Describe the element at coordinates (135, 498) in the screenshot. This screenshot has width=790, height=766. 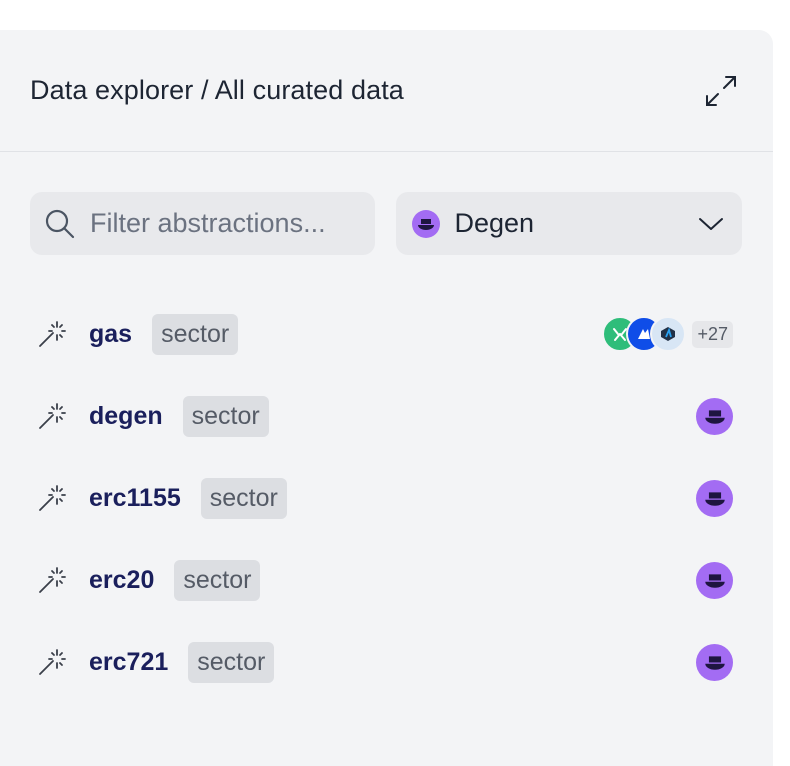
I see `abstraction-name: erc1155` at that location.